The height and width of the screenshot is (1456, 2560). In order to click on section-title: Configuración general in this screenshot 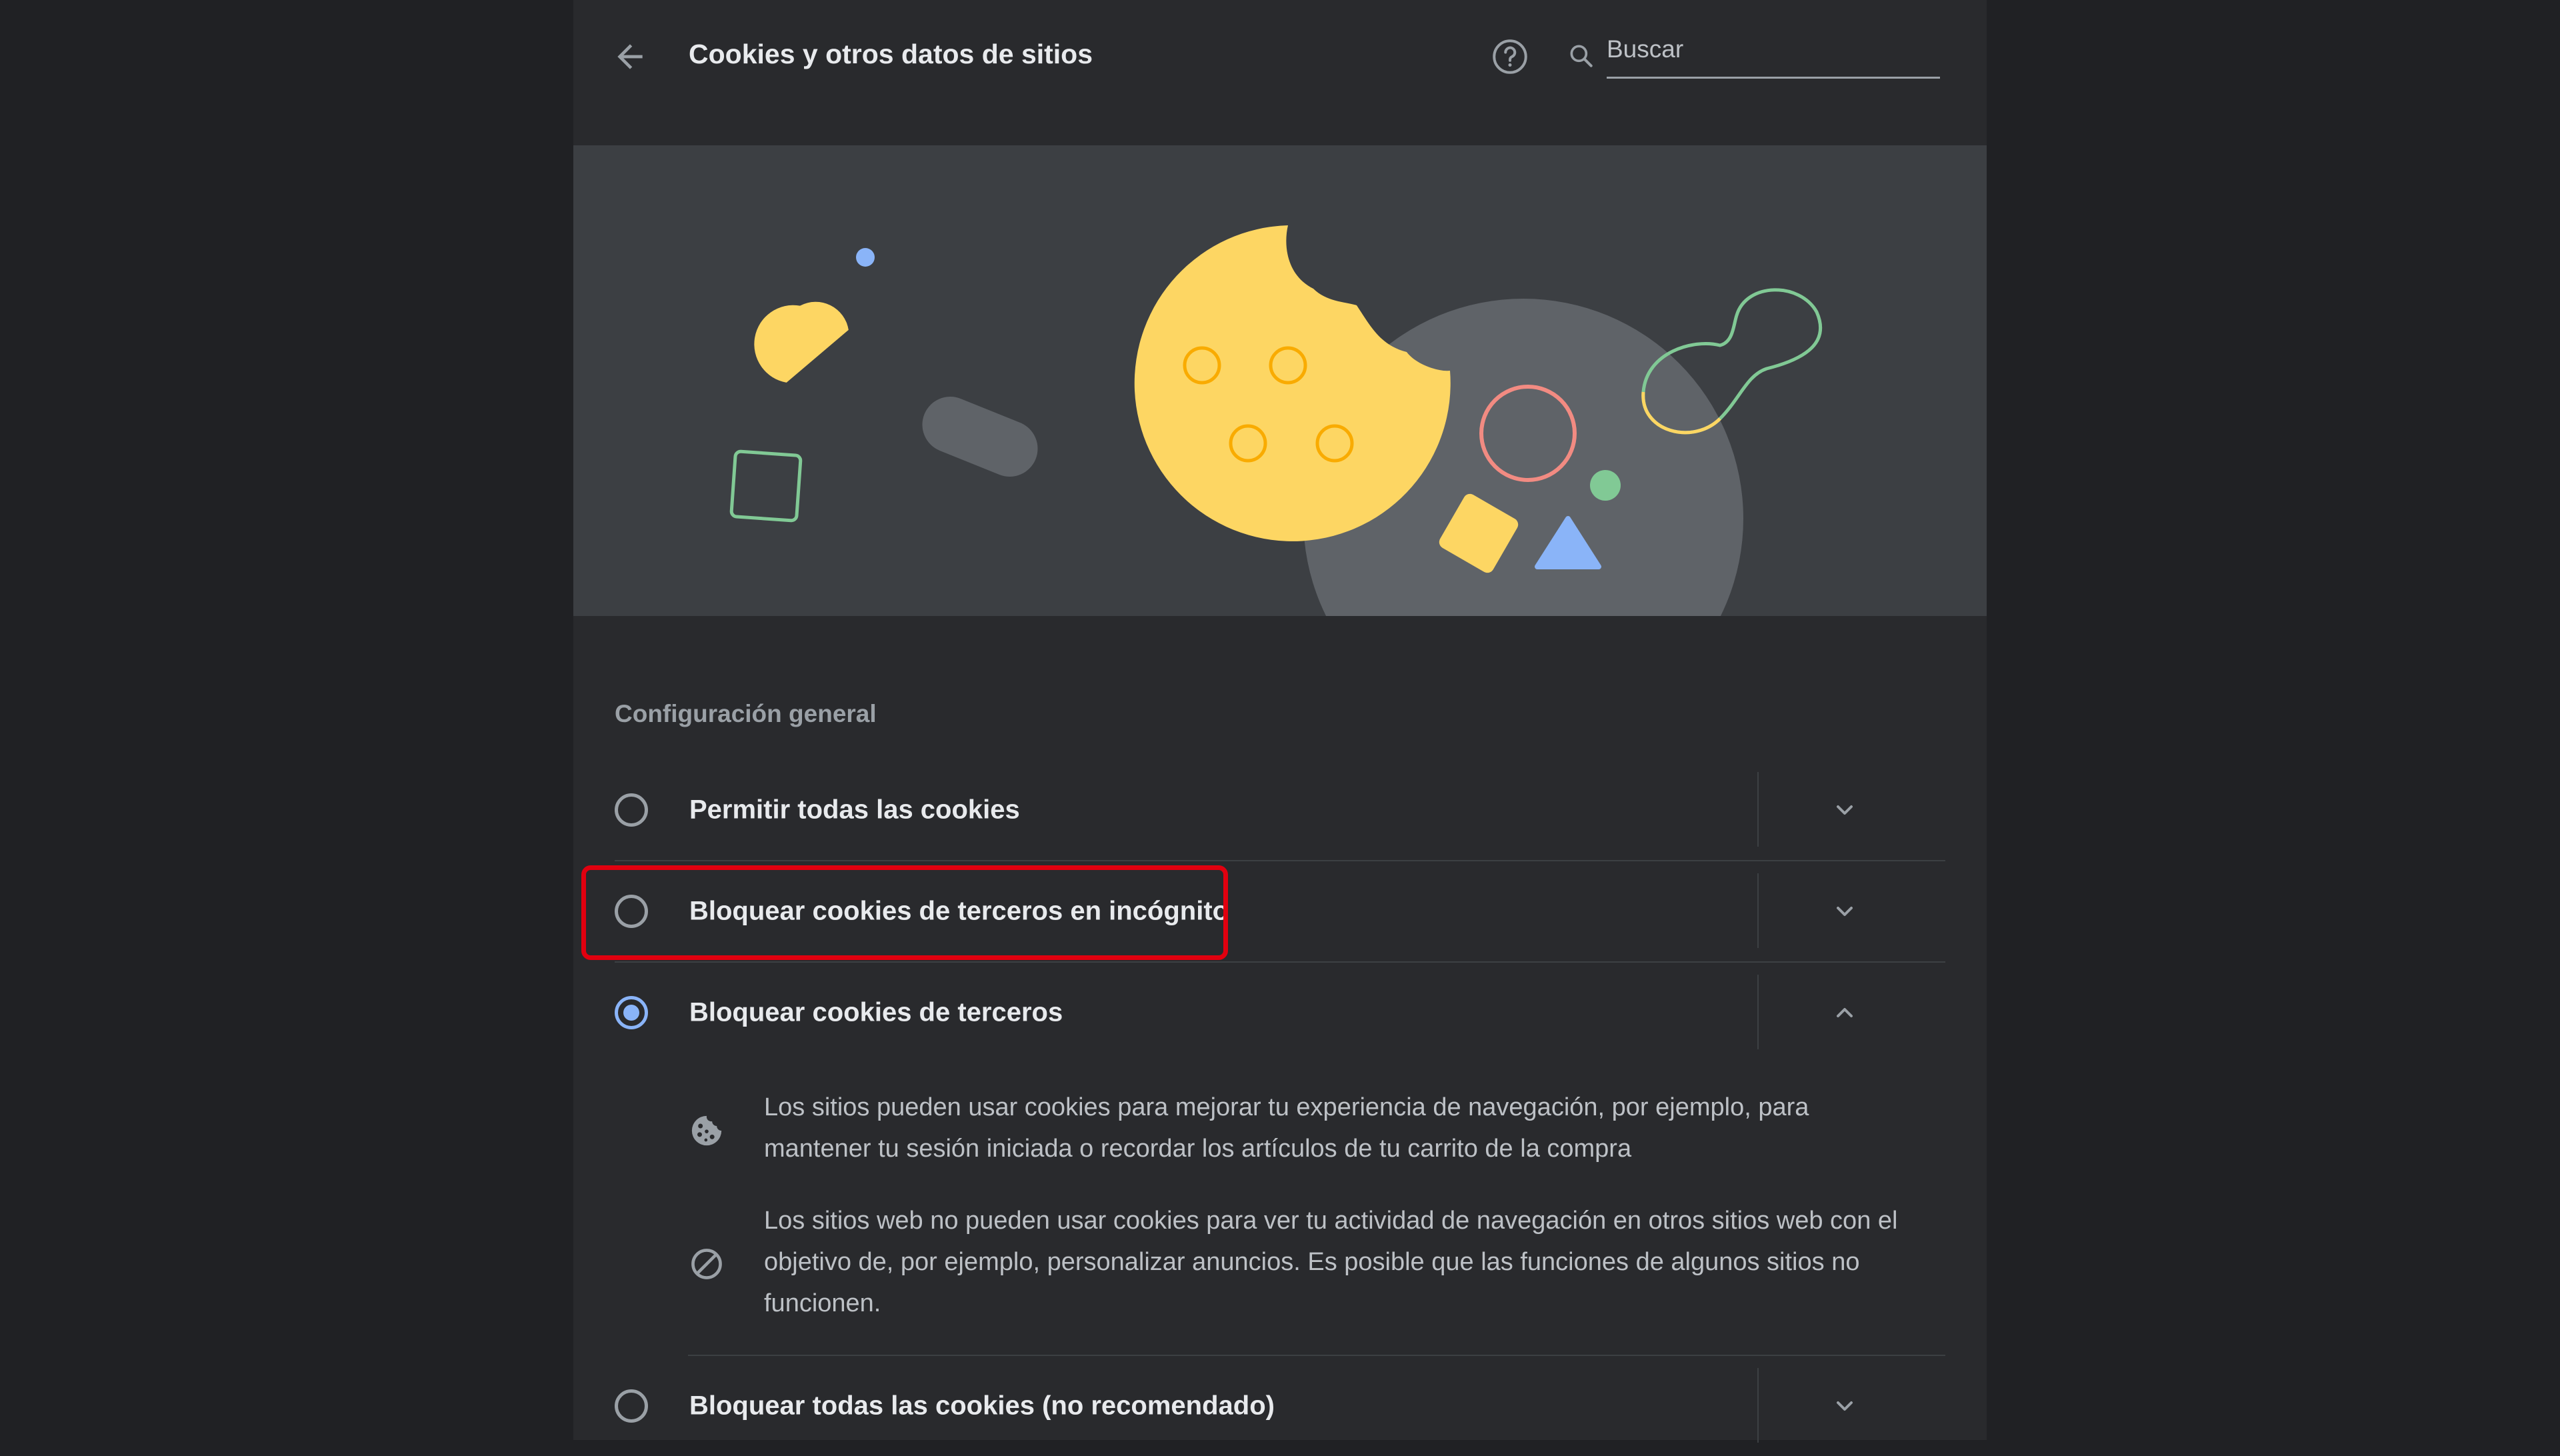, I will do `click(746, 713)`.